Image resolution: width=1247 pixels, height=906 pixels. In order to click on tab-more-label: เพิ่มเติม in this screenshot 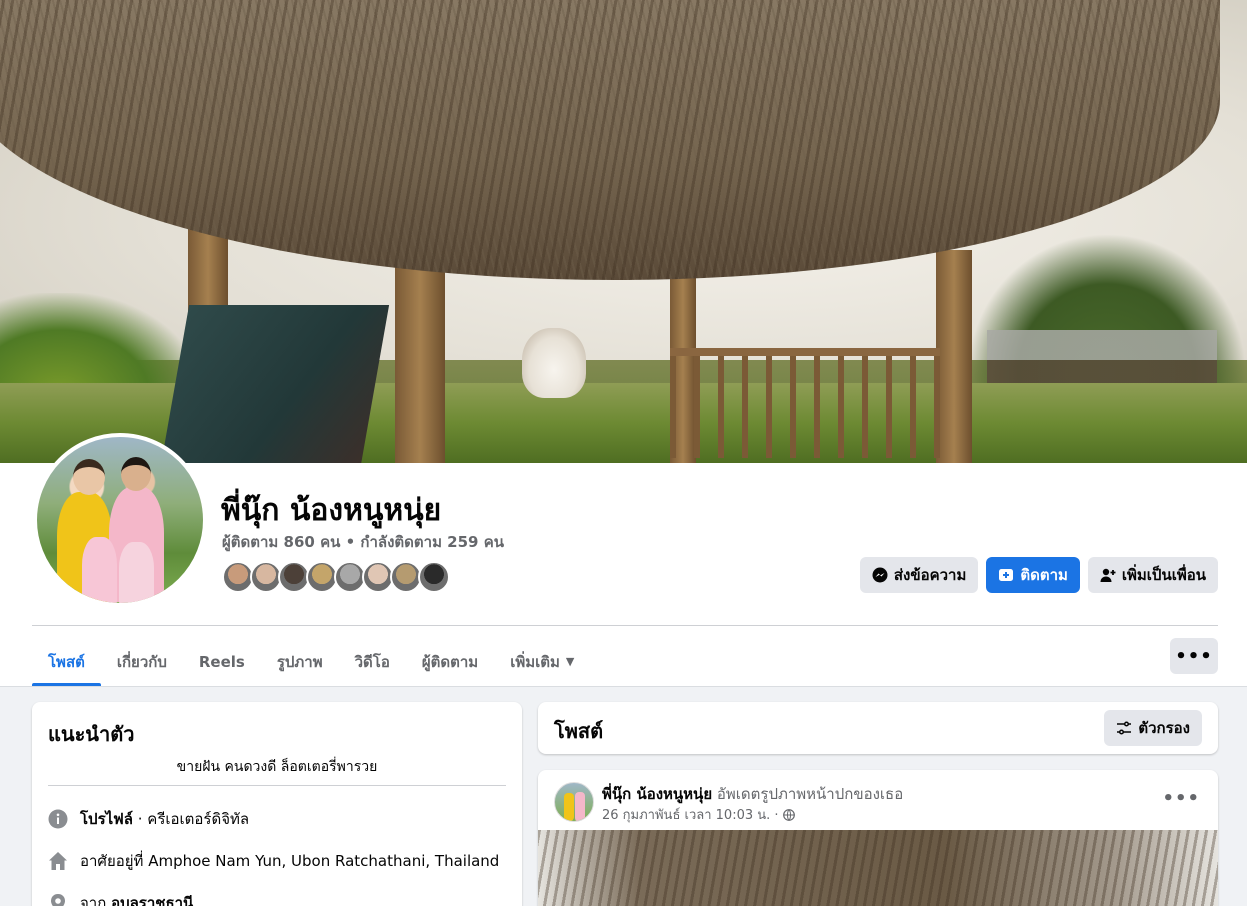, I will do `click(535, 661)`.